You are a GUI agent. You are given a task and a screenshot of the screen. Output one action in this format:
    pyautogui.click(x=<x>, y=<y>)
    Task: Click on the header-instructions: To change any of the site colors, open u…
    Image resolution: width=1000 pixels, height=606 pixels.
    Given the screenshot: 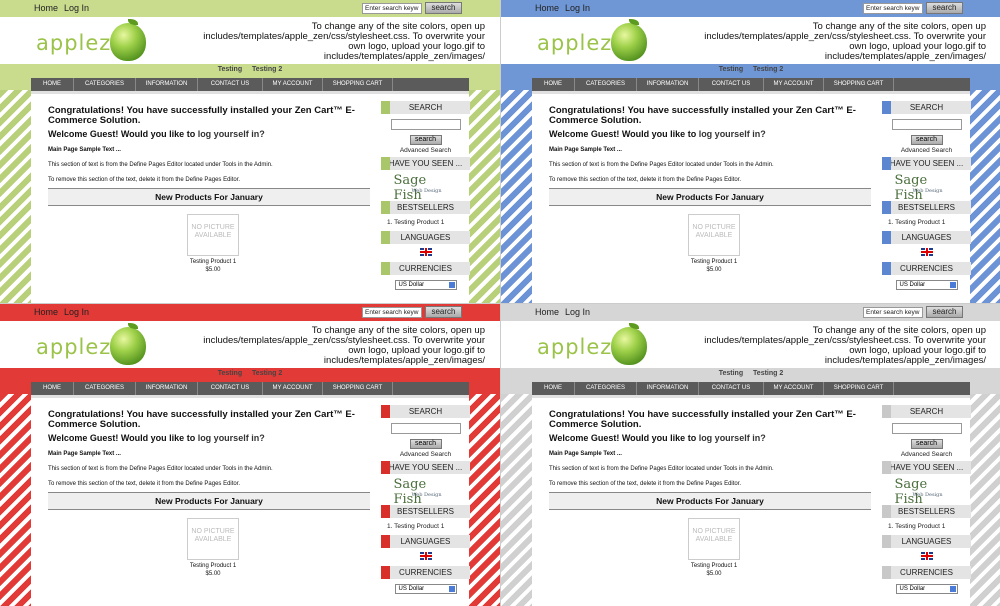 What is the action you would take?
    pyautogui.click(x=845, y=345)
    